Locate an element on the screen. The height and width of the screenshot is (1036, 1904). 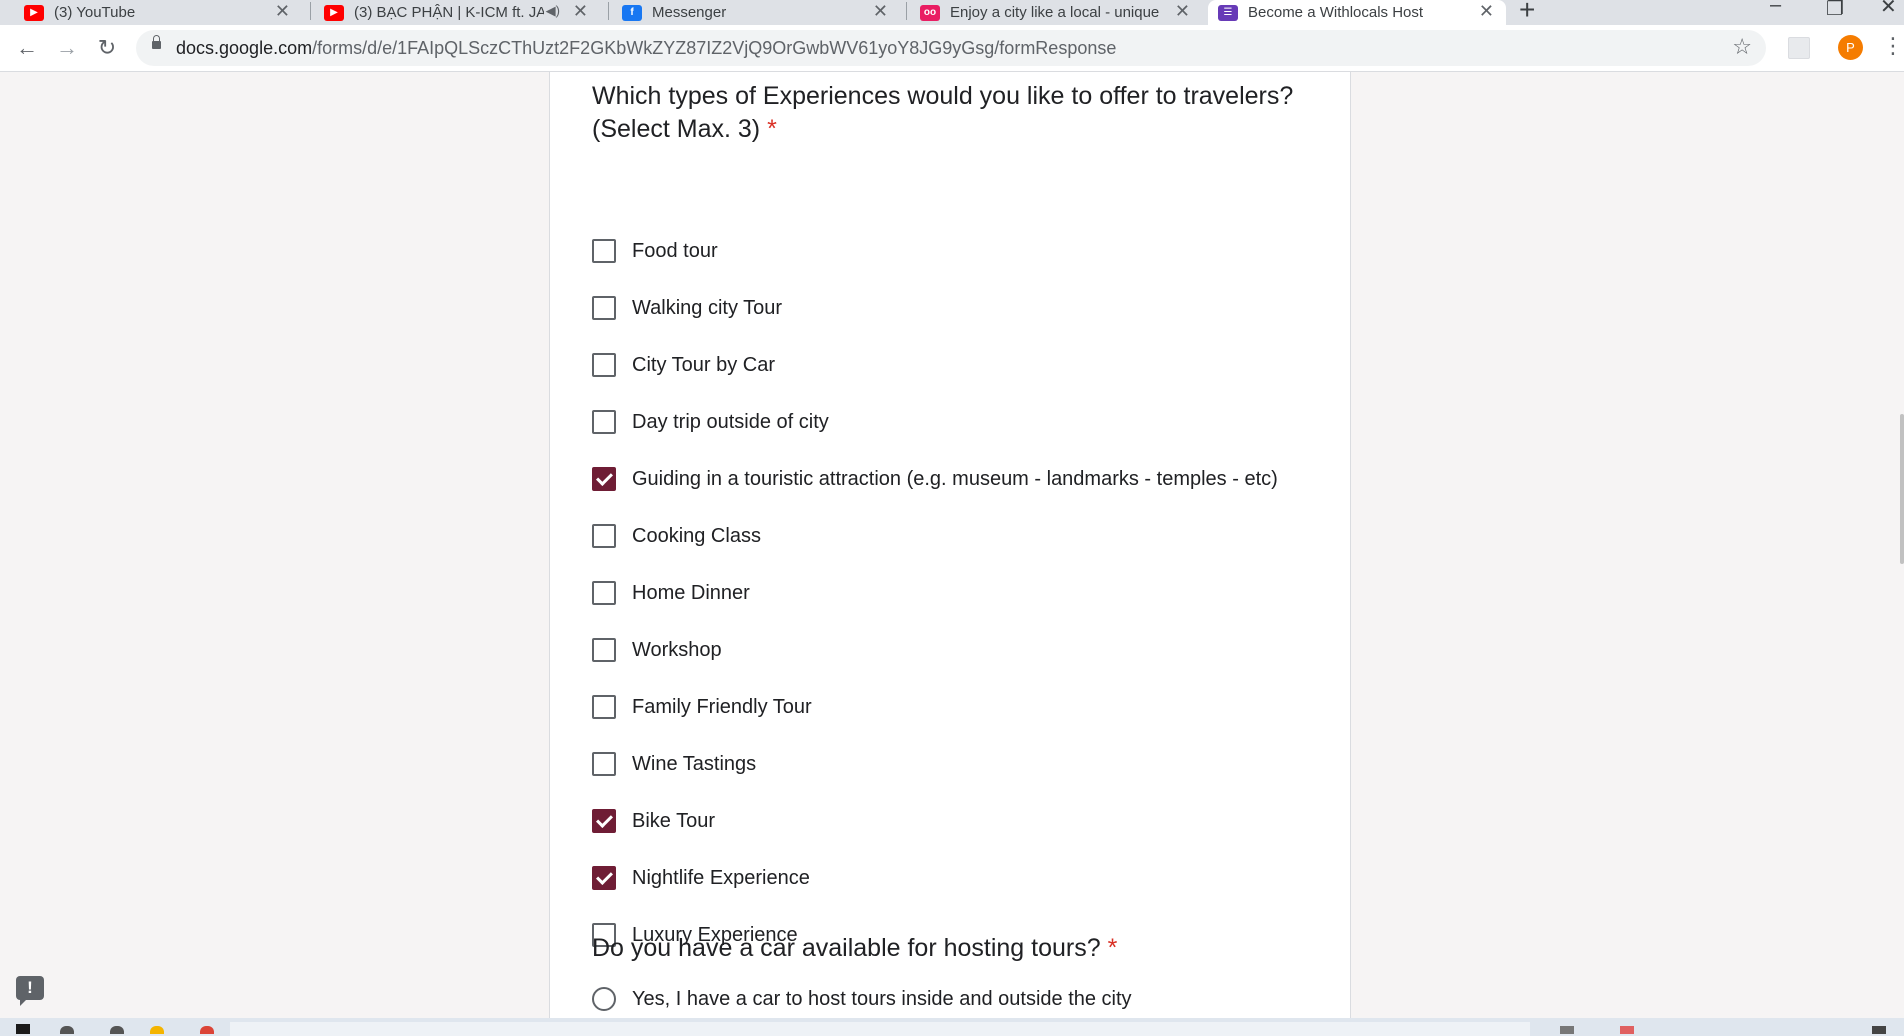
option-label: Wine Tastings is located at coordinates (694, 763).